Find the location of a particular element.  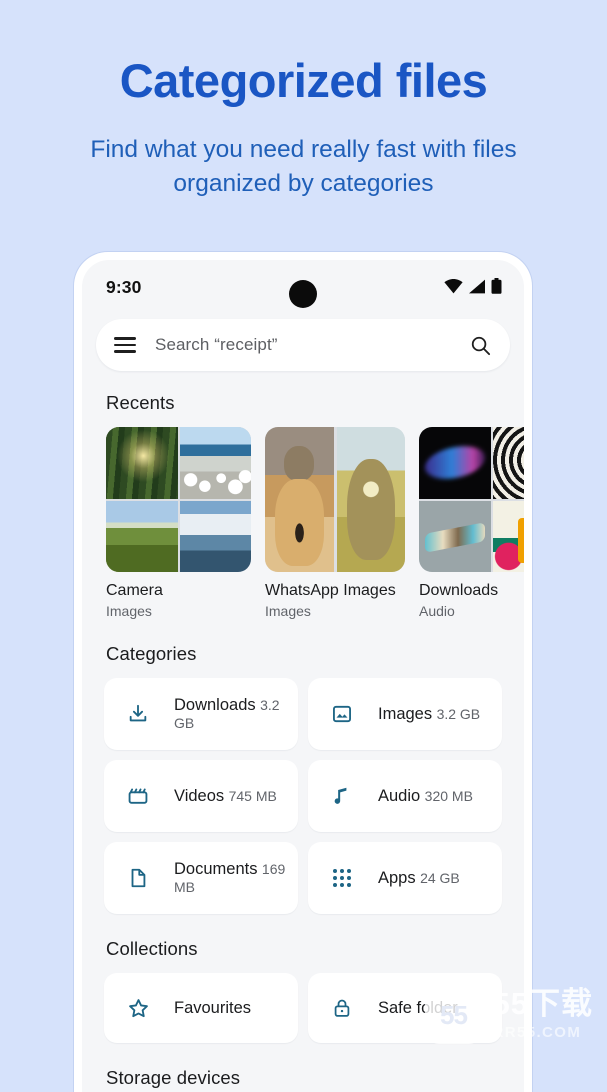

category-audio: Audio 320 MB is located at coordinates (405, 796).